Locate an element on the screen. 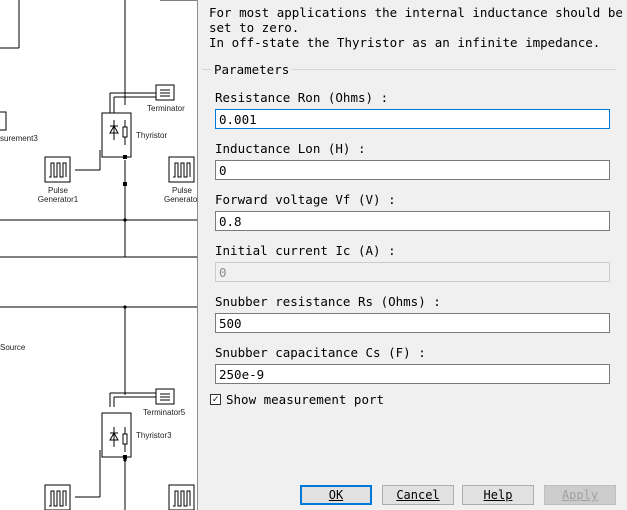  show-measurement-port-label: Show measurement port is located at coordinates (305, 399).